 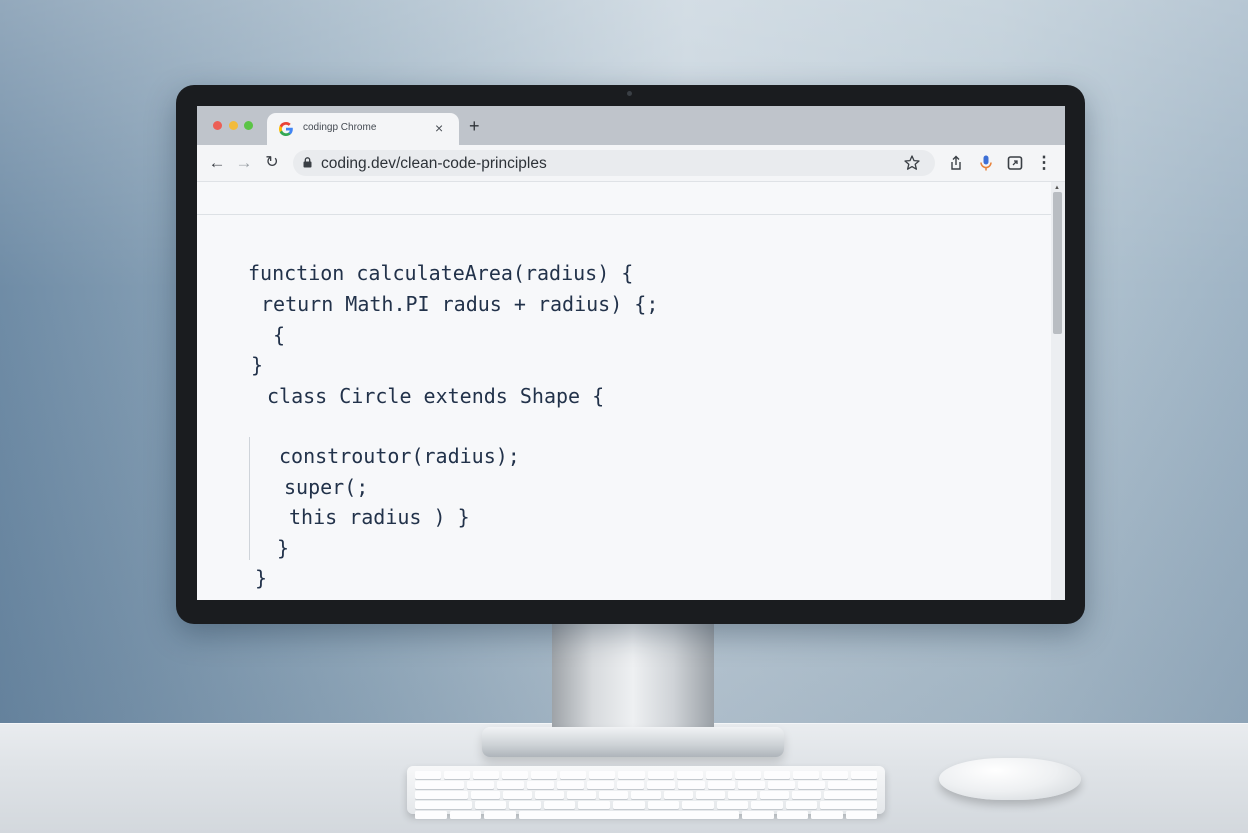 I want to click on menu-icon: ⋮, so click(x=1044, y=163).